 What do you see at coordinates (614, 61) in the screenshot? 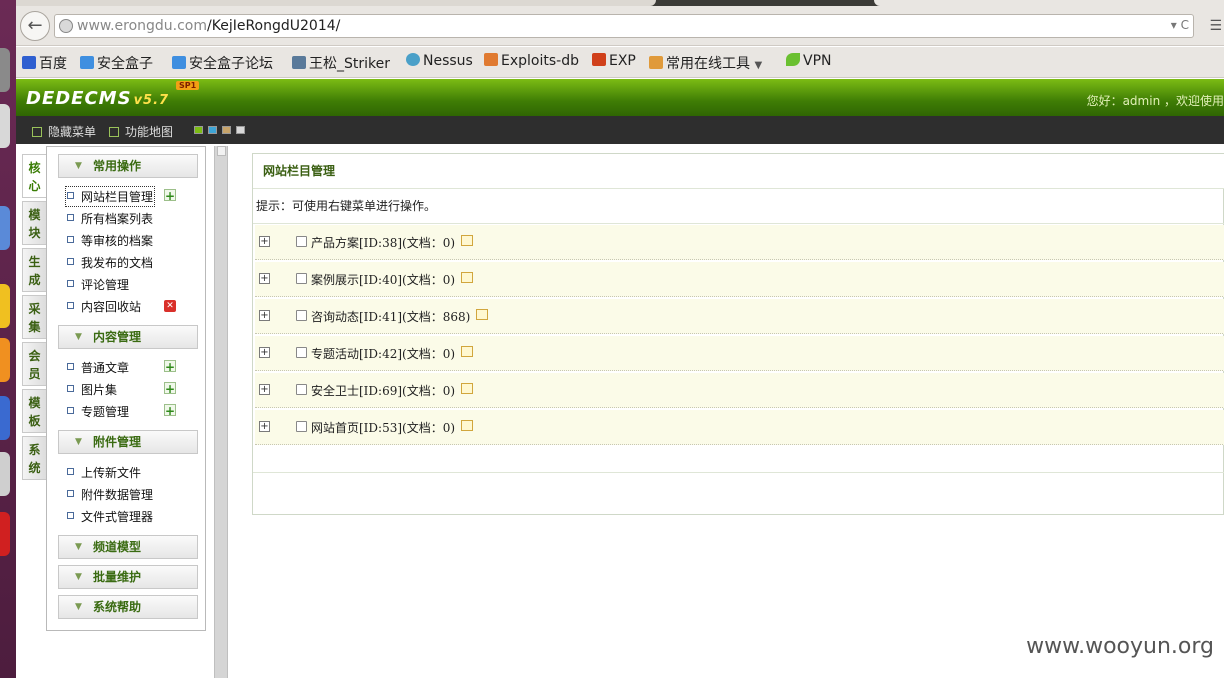
I see `bookmark-exp: EXP` at bounding box center [614, 61].